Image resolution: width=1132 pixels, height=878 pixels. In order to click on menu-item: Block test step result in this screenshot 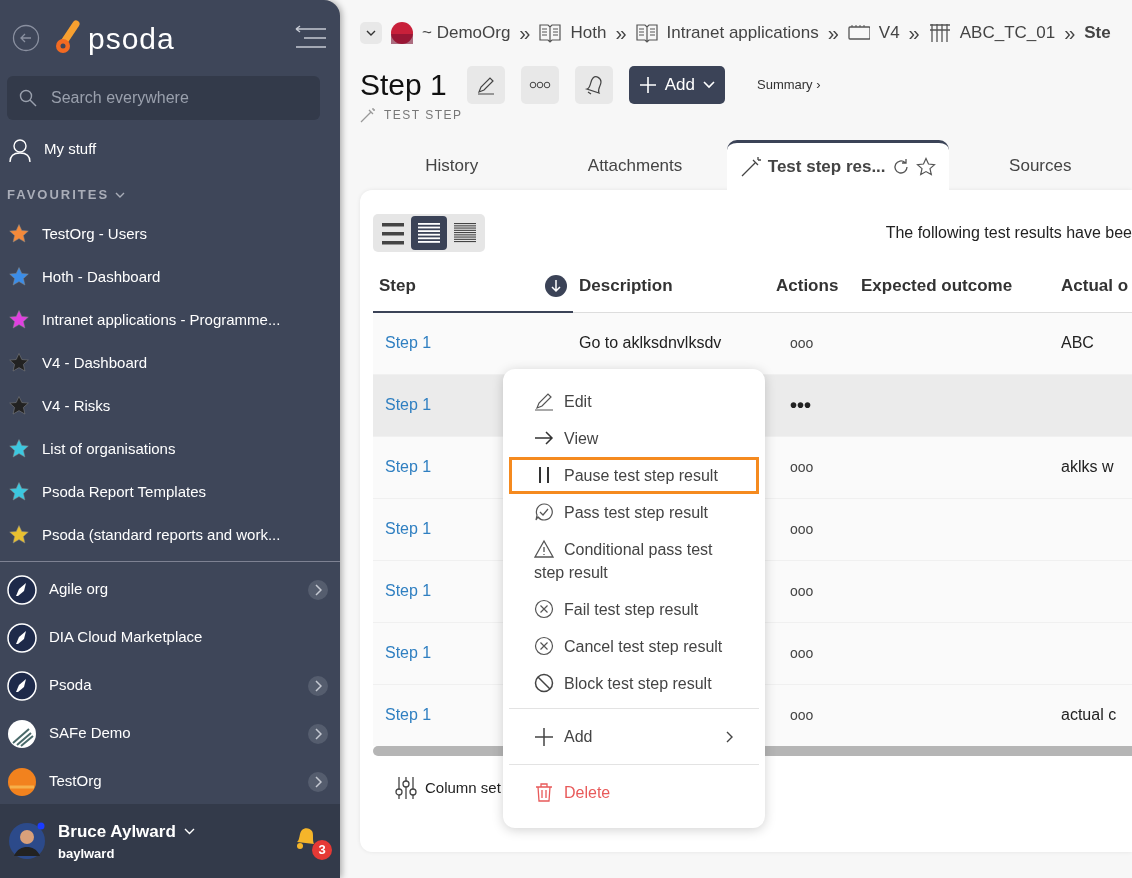, I will do `click(634, 683)`.